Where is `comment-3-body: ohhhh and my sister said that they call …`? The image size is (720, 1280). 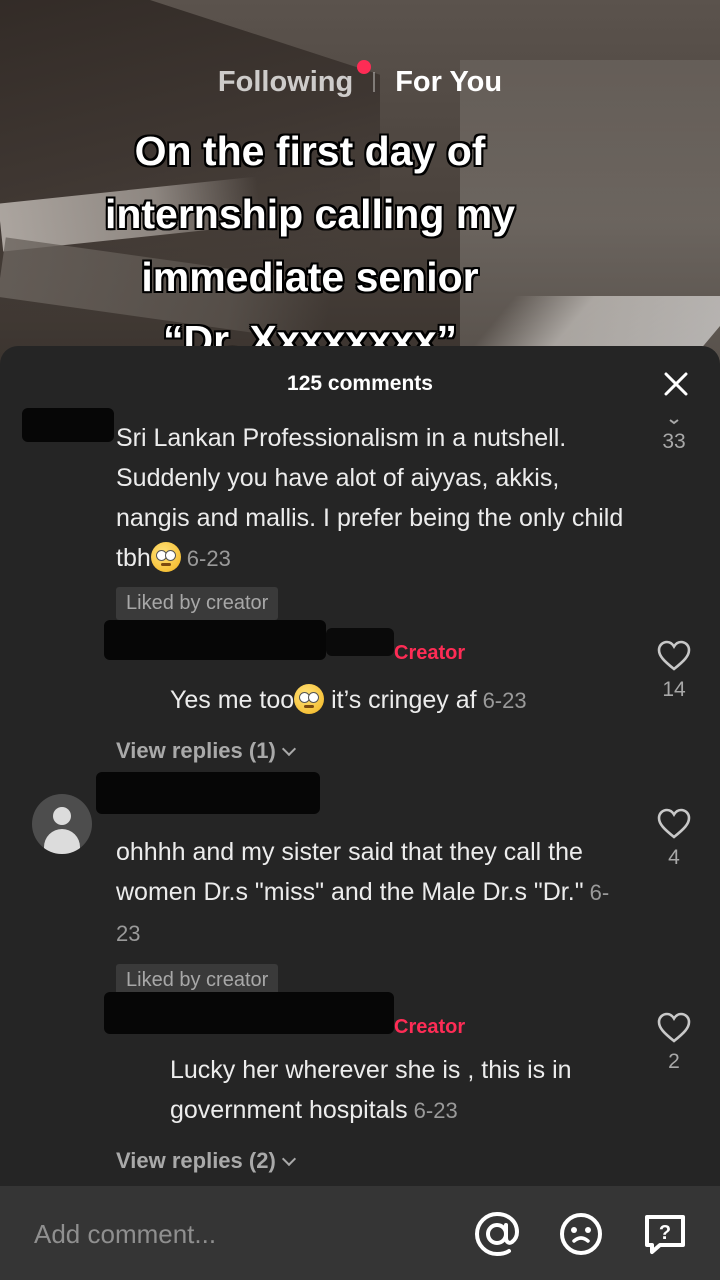
comment-3-body: ohhhh and my sister said that they call … is located at coordinates (350, 872).